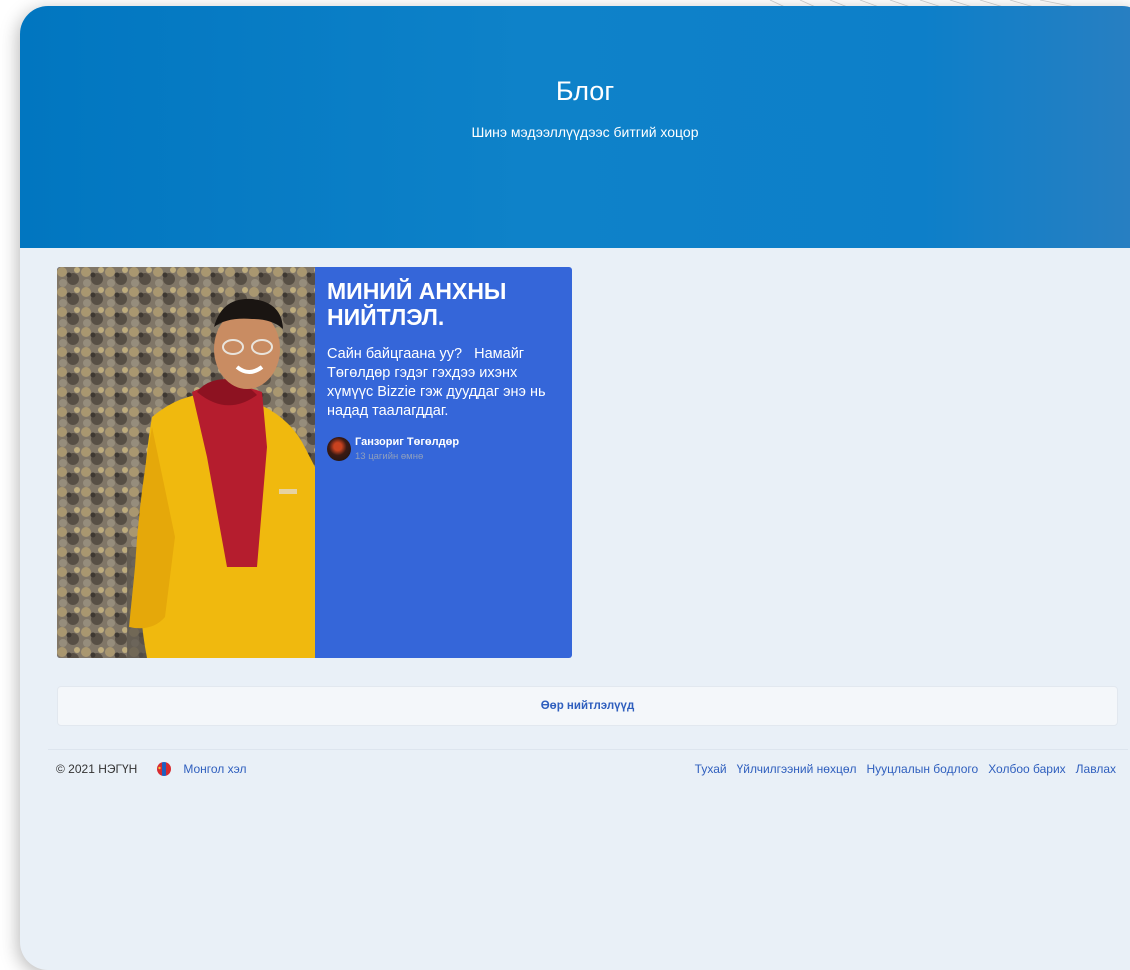 This screenshot has width=1130, height=970. I want to click on copyright-text: © 2021 НЭГҮН, so click(97, 769).